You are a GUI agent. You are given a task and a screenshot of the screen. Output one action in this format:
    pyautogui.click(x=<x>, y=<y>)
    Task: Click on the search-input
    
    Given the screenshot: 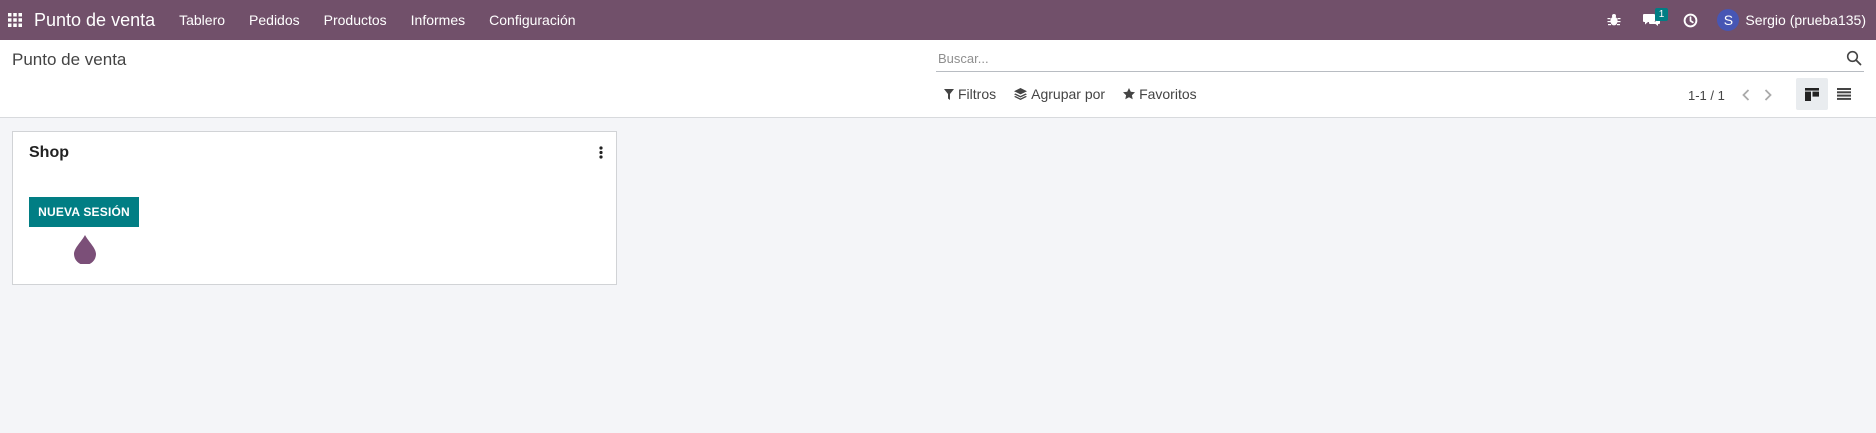 What is the action you would take?
    pyautogui.click(x=1400, y=58)
    